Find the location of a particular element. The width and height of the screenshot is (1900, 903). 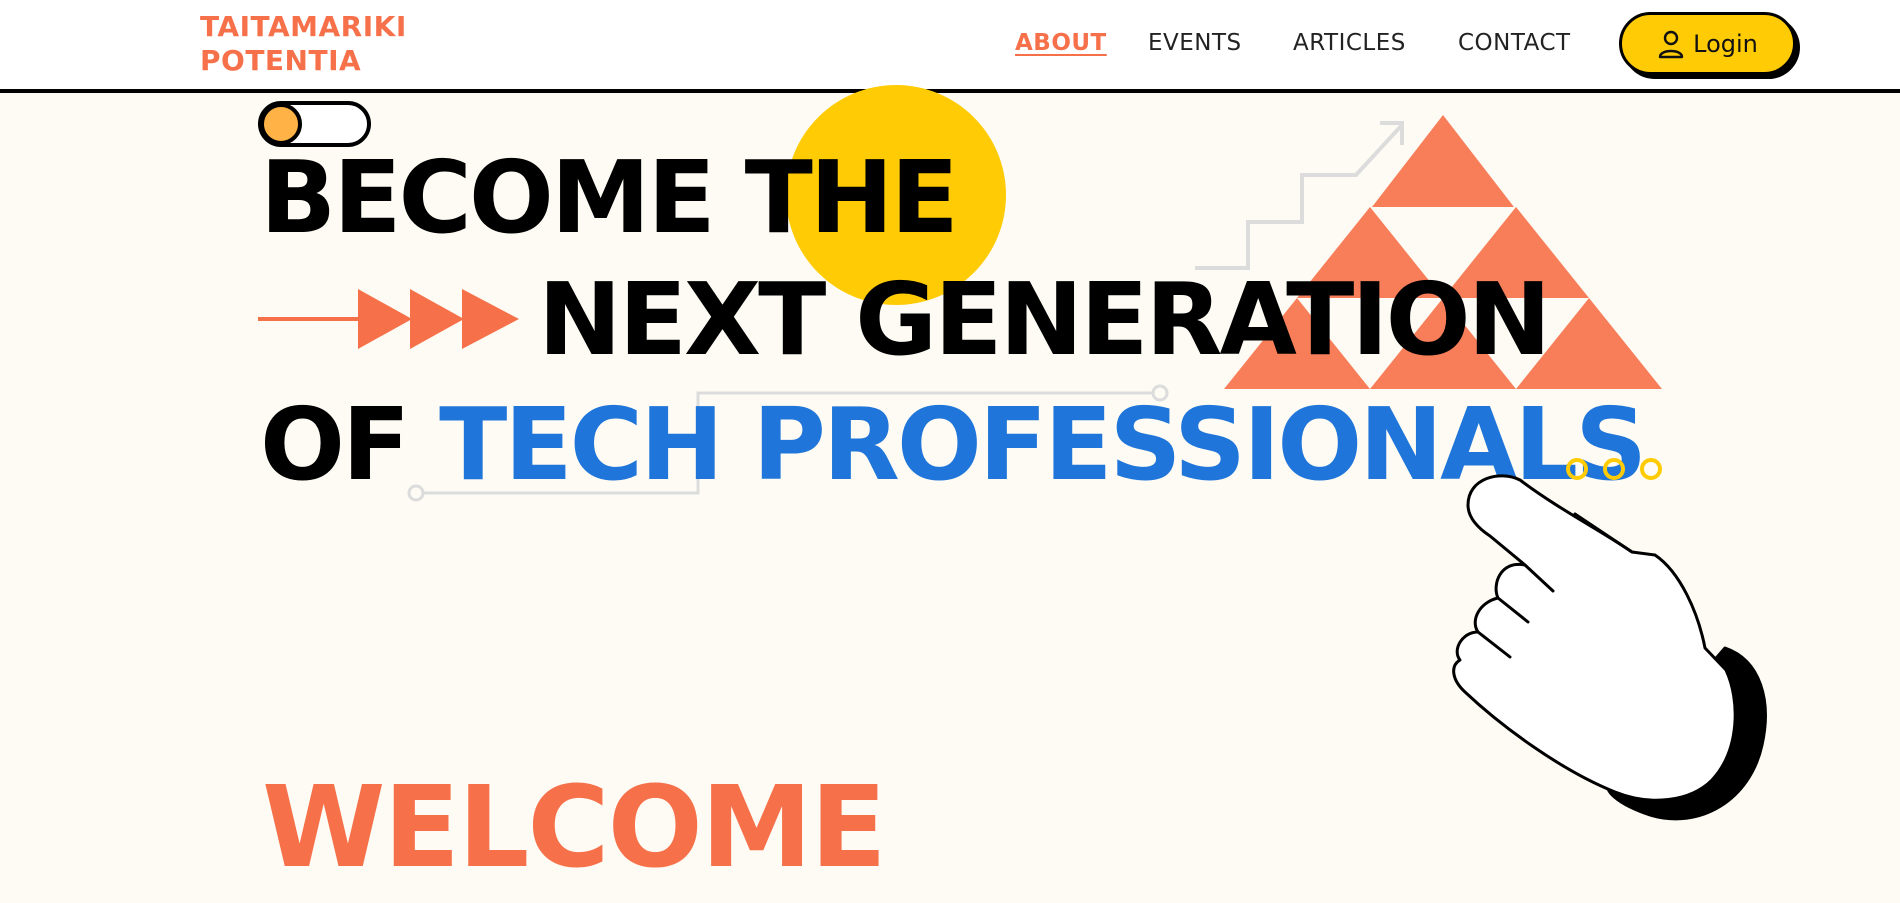

login-button: Login is located at coordinates (1707, 43).